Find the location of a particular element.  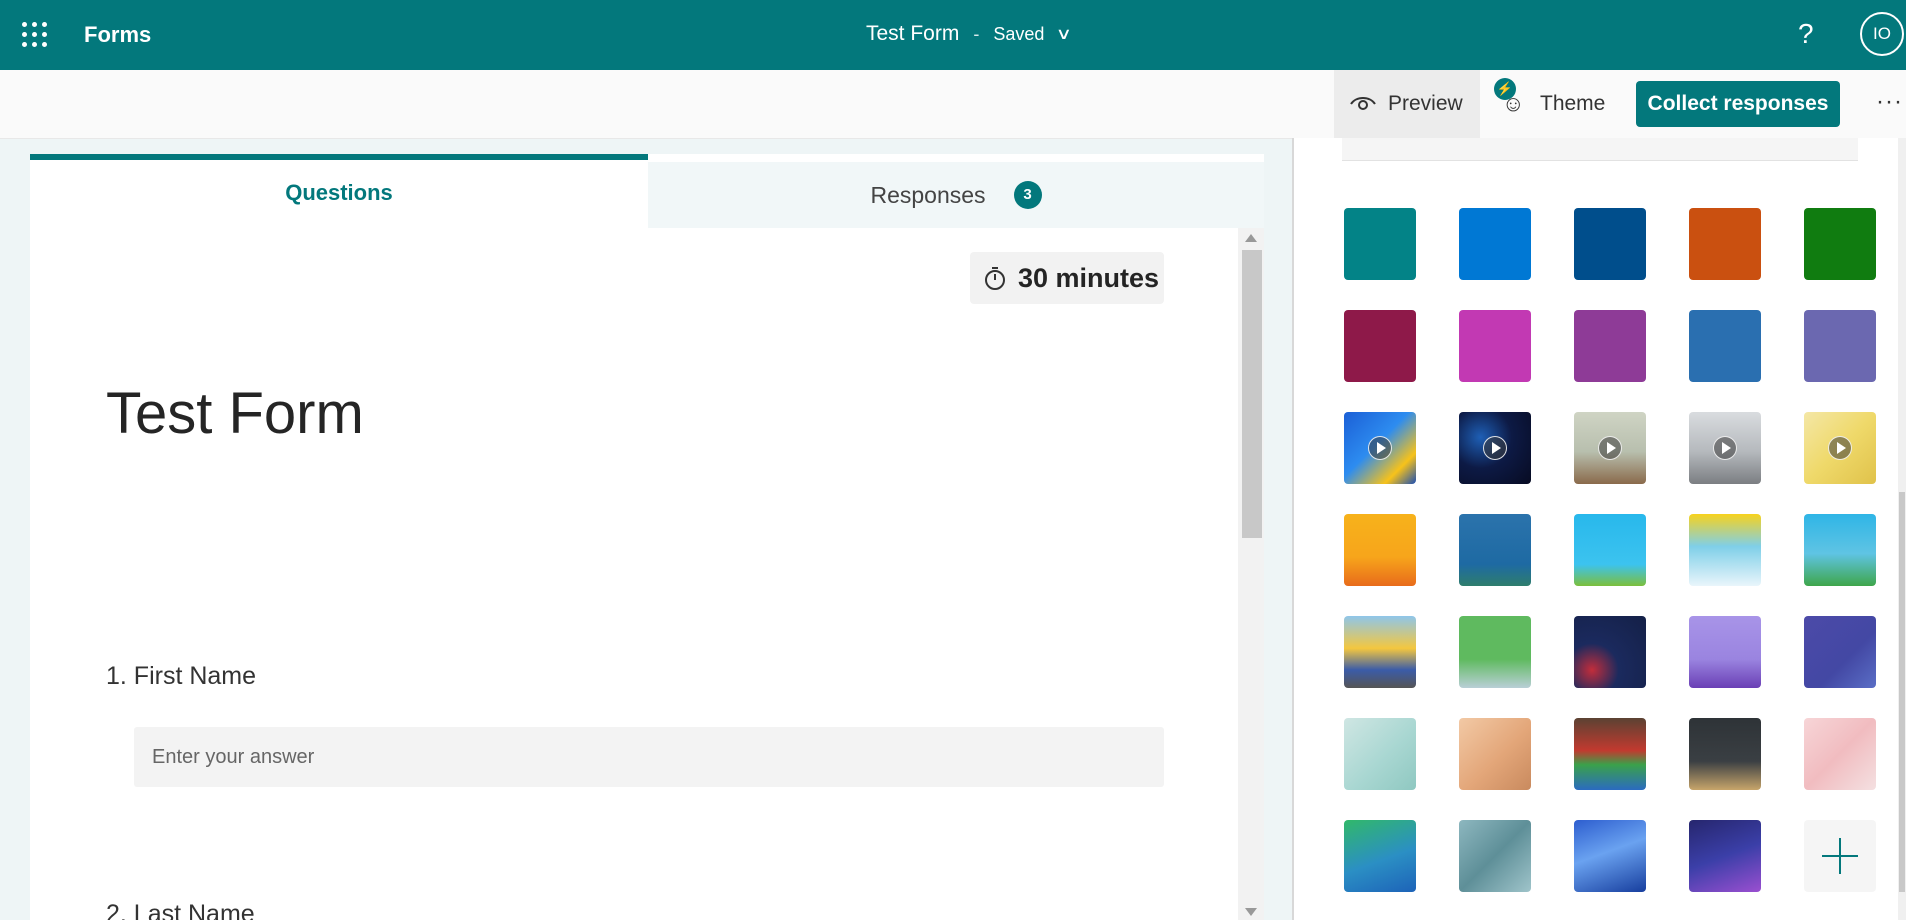

theme-swatch-green-shelf is located at coordinates (1495, 652).